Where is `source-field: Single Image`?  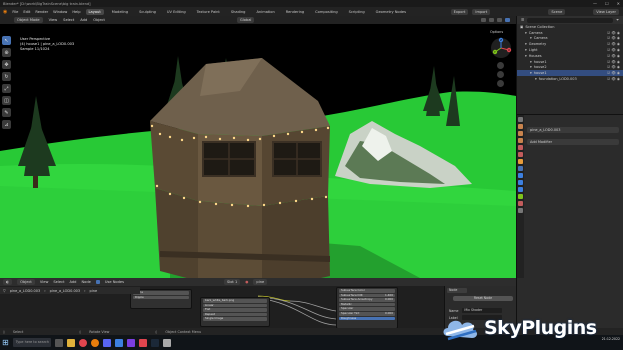
source-field: Single Image is located at coordinates (235, 319).